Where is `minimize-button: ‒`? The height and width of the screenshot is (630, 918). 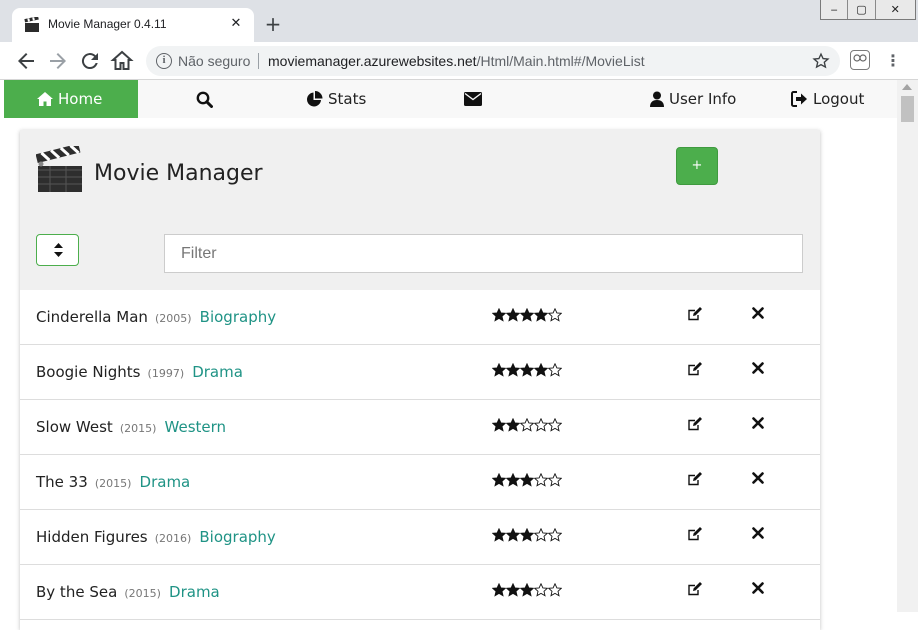 minimize-button: ‒ is located at coordinates (835, 9).